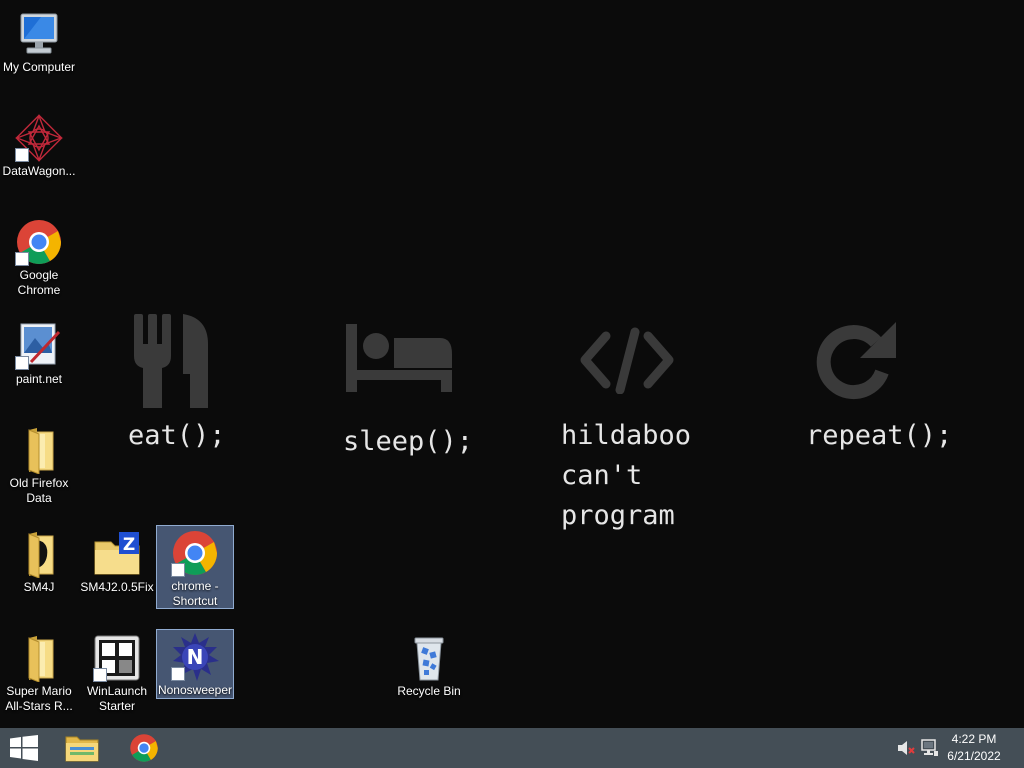  I want to click on desktop-icon-label: Old Firefox Data, so click(39, 490).